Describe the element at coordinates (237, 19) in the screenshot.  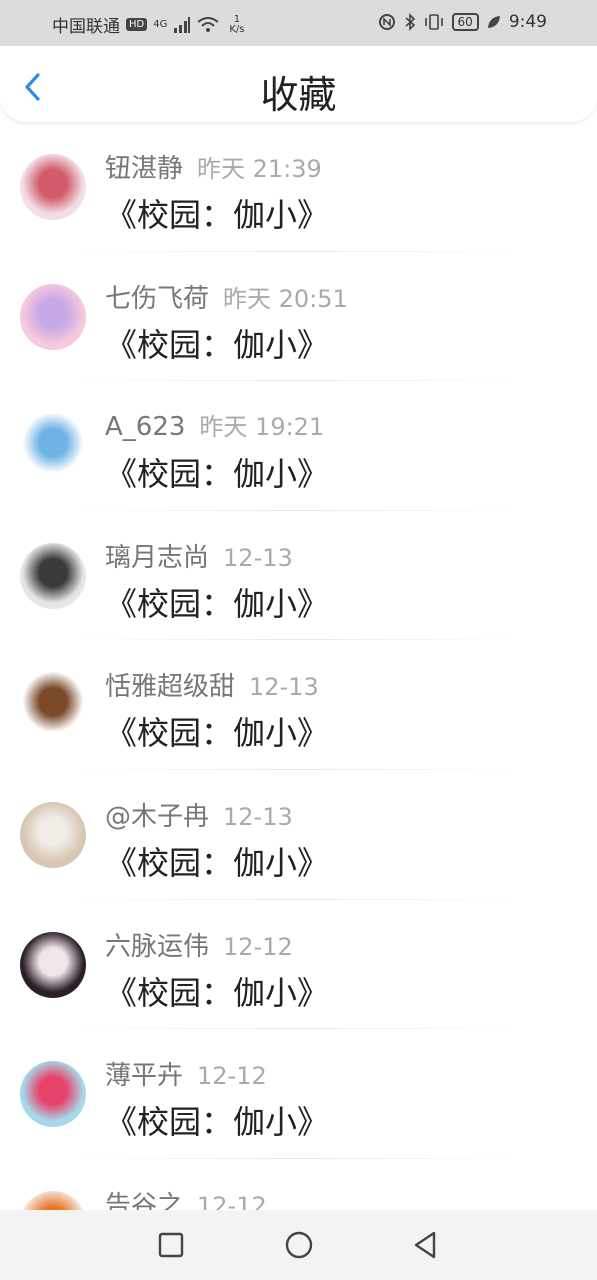
I see `net-speed-value: 1` at that location.